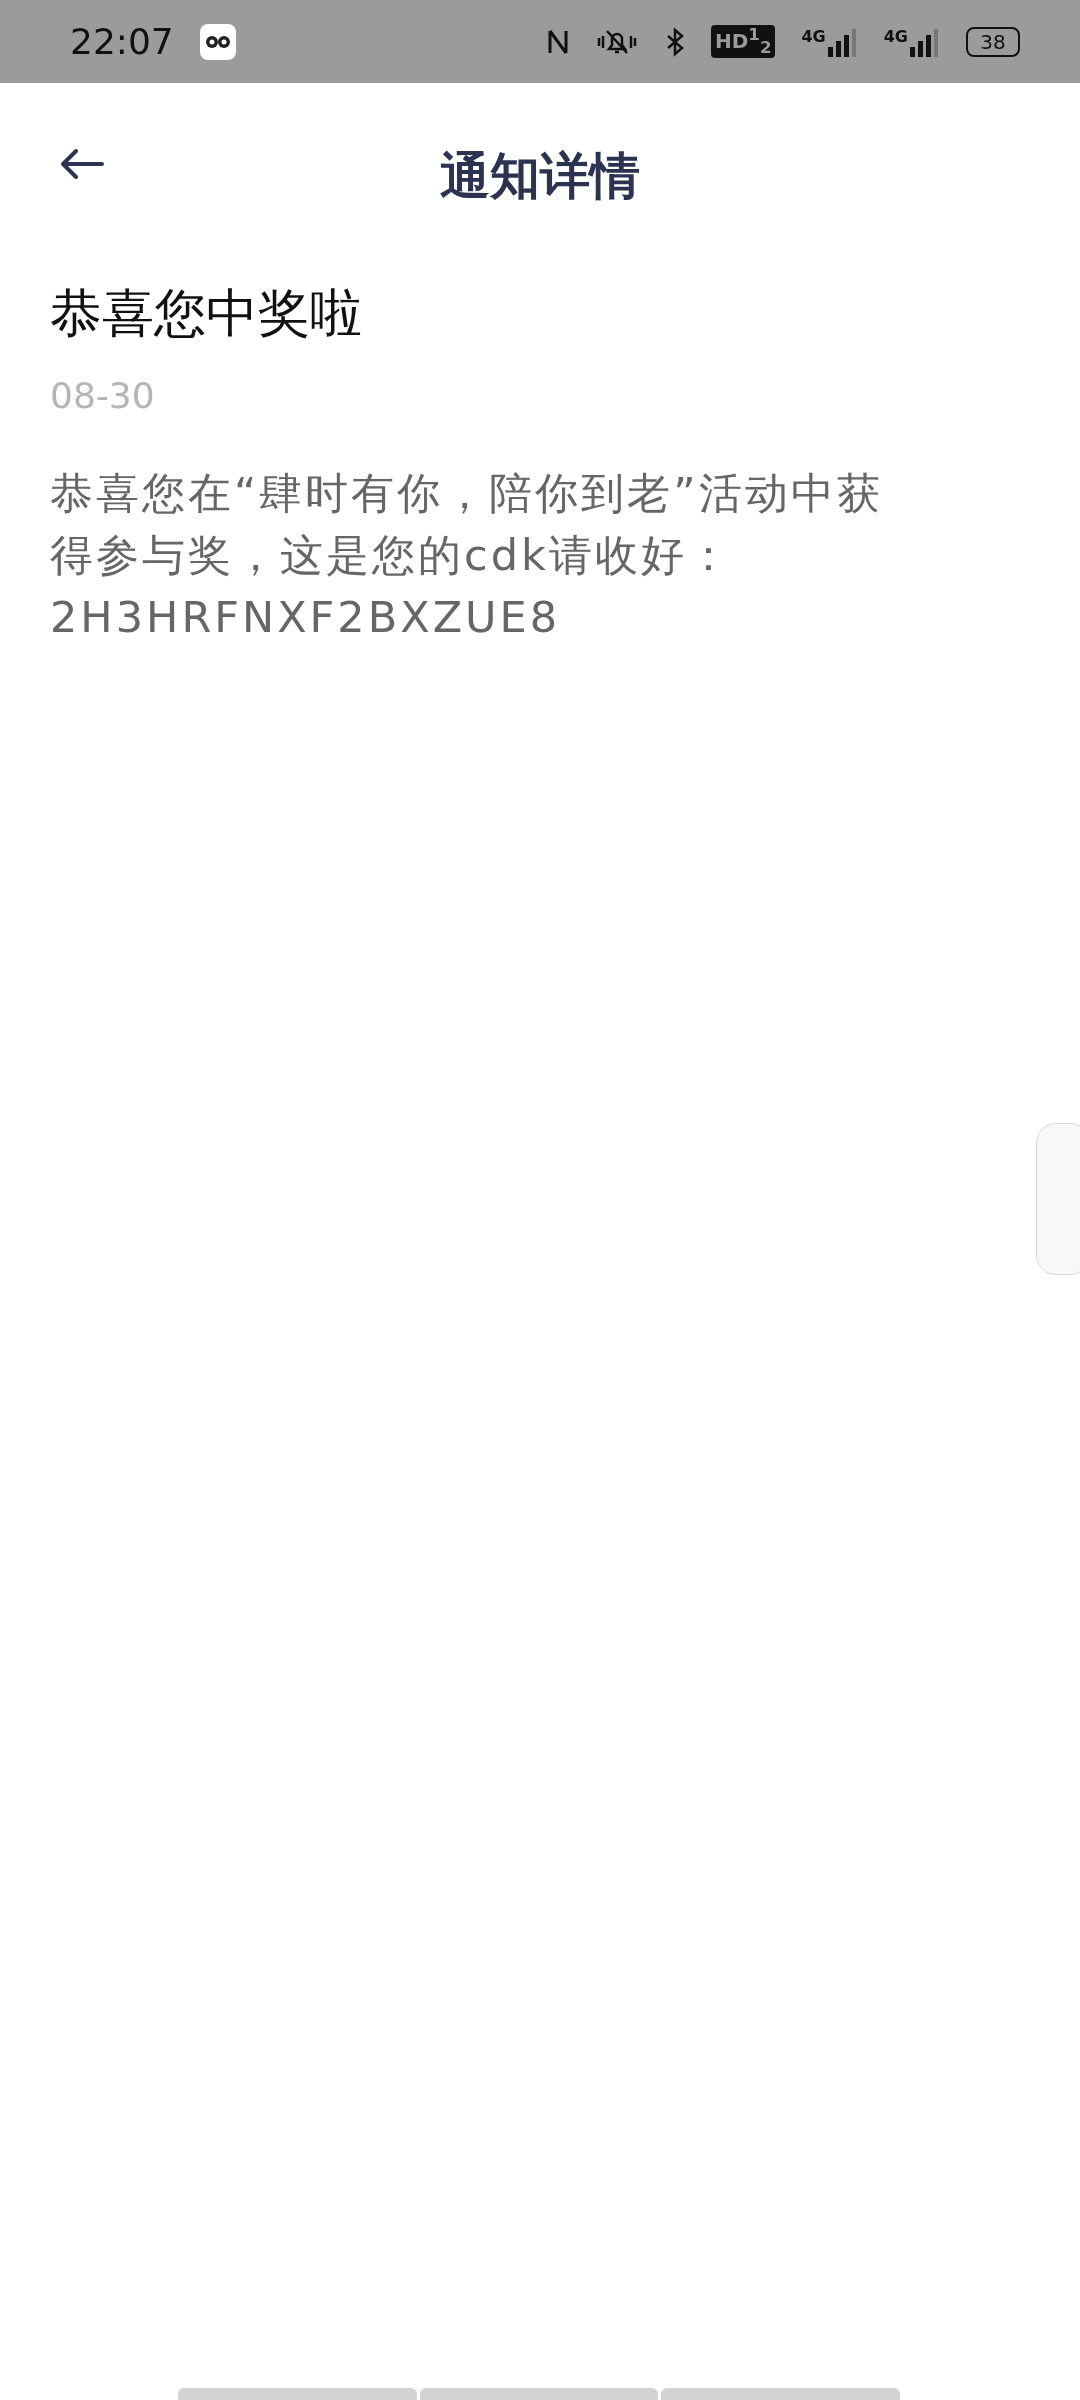  Describe the element at coordinates (540, 176) in the screenshot. I see `page-title: 通知详情` at that location.